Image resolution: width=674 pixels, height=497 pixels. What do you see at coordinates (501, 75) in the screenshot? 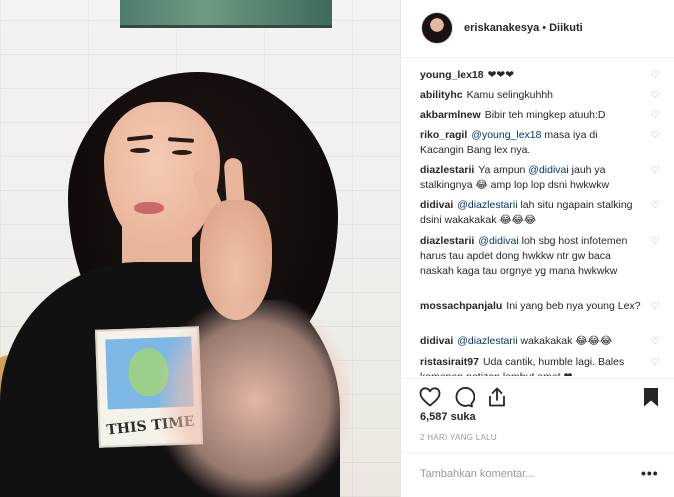
I see `comment-text: ❤❤❤` at bounding box center [501, 75].